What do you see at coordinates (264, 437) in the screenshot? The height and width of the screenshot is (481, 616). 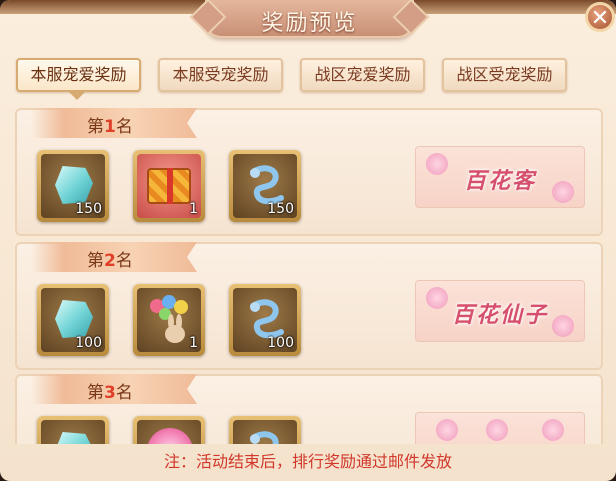 I see `blue-dragon-icon` at bounding box center [264, 437].